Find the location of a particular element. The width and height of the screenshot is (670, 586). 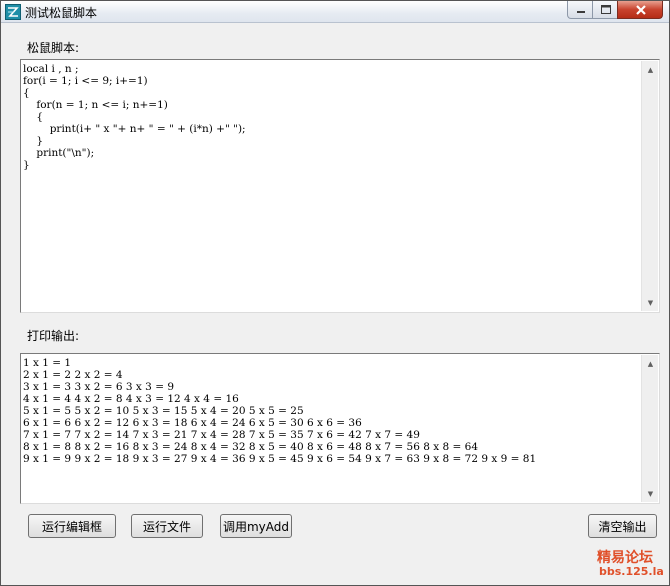

script-line: print(i+ " x "+ n+ " = " + (i*n) +" "); is located at coordinates (134, 129).